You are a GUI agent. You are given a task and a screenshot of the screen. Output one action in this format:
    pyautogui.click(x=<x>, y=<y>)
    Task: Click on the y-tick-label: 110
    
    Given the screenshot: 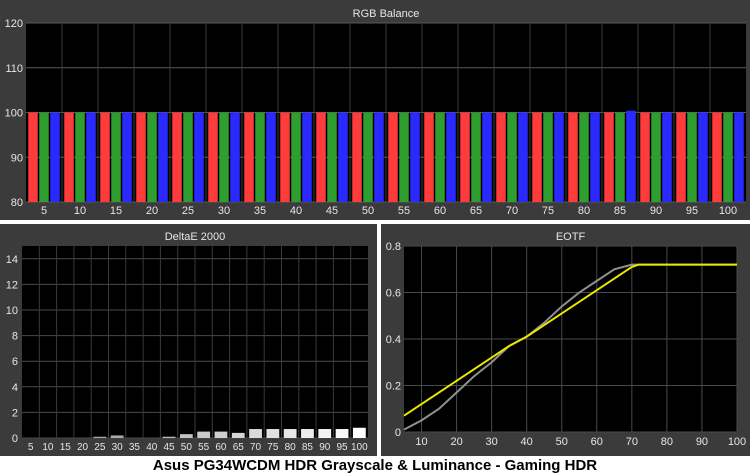 What is the action you would take?
    pyautogui.click(x=14, y=69)
    